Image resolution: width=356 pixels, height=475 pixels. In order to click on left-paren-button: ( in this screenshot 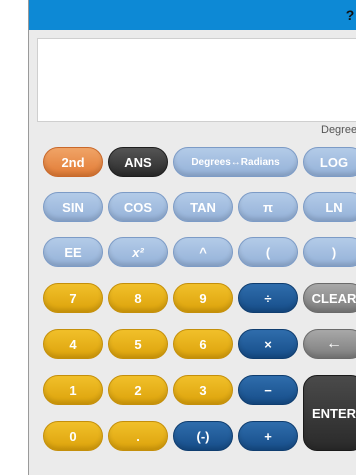, I will do `click(268, 252)`.